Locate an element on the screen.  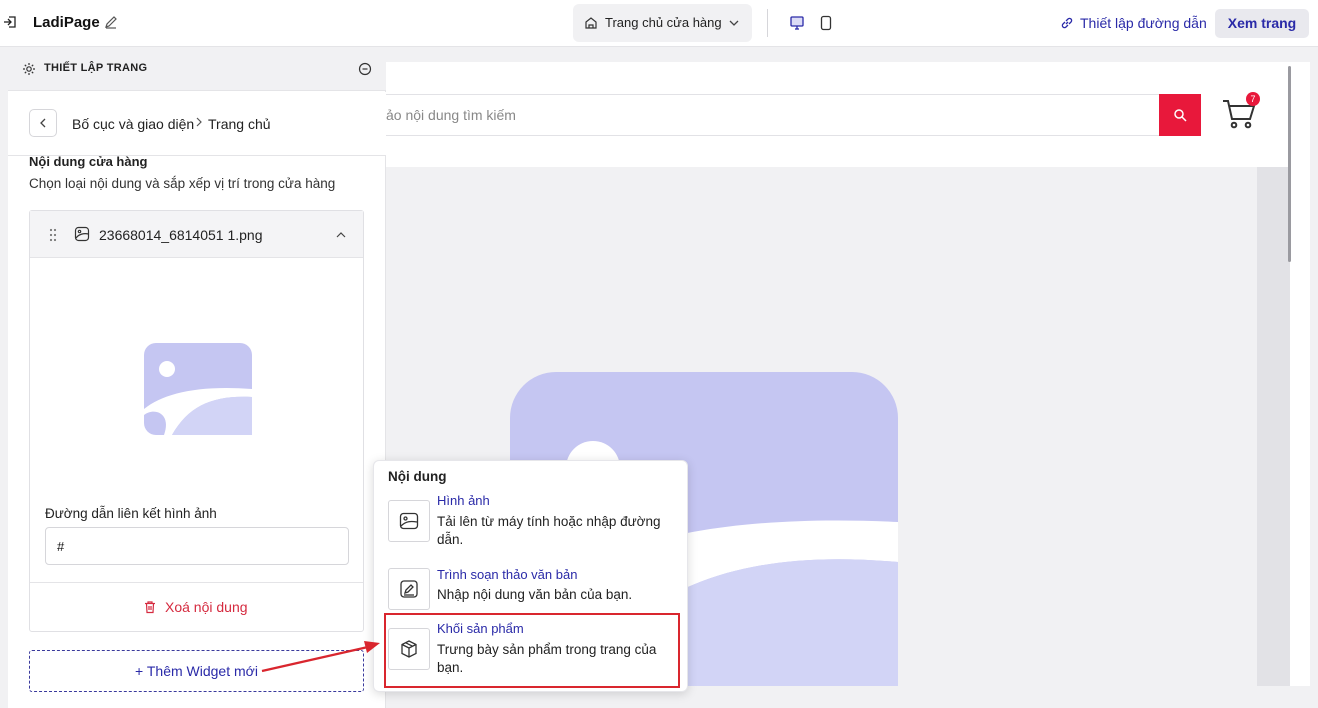
preview-scrollbar-thumb is located at coordinates (1289, 164).